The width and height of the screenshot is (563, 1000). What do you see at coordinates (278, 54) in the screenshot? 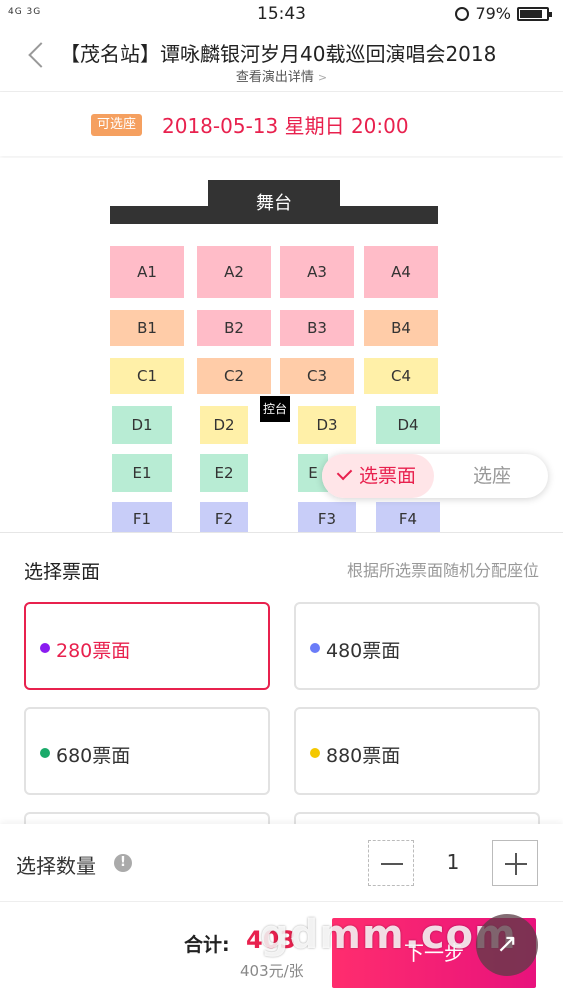
I see `page-title: 【茂名站】谭咏麟银河岁月40载巡回演唱会2018` at bounding box center [278, 54].